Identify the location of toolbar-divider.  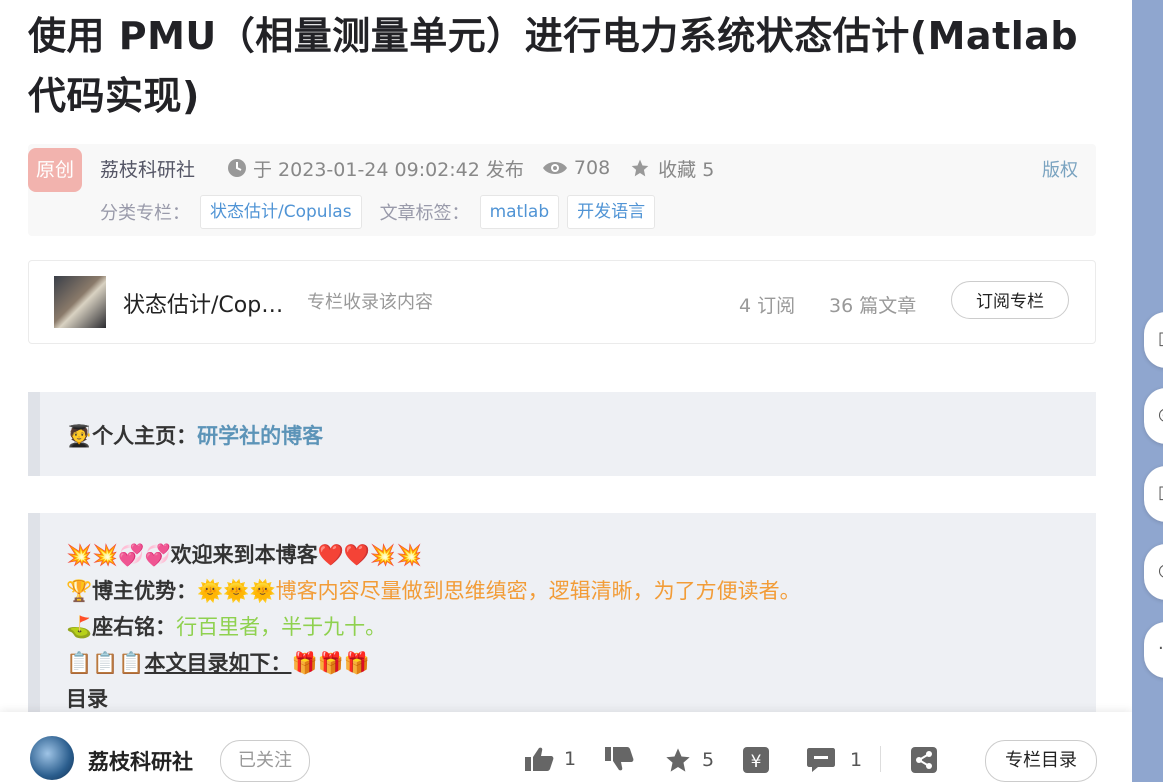
(880, 759).